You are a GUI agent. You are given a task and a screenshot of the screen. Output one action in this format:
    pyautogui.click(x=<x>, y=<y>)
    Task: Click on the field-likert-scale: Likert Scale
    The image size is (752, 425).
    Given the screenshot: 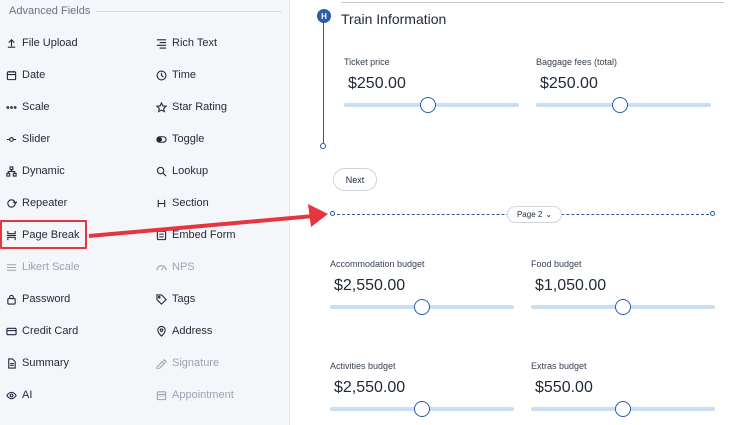 What is the action you would take?
    pyautogui.click(x=42, y=267)
    